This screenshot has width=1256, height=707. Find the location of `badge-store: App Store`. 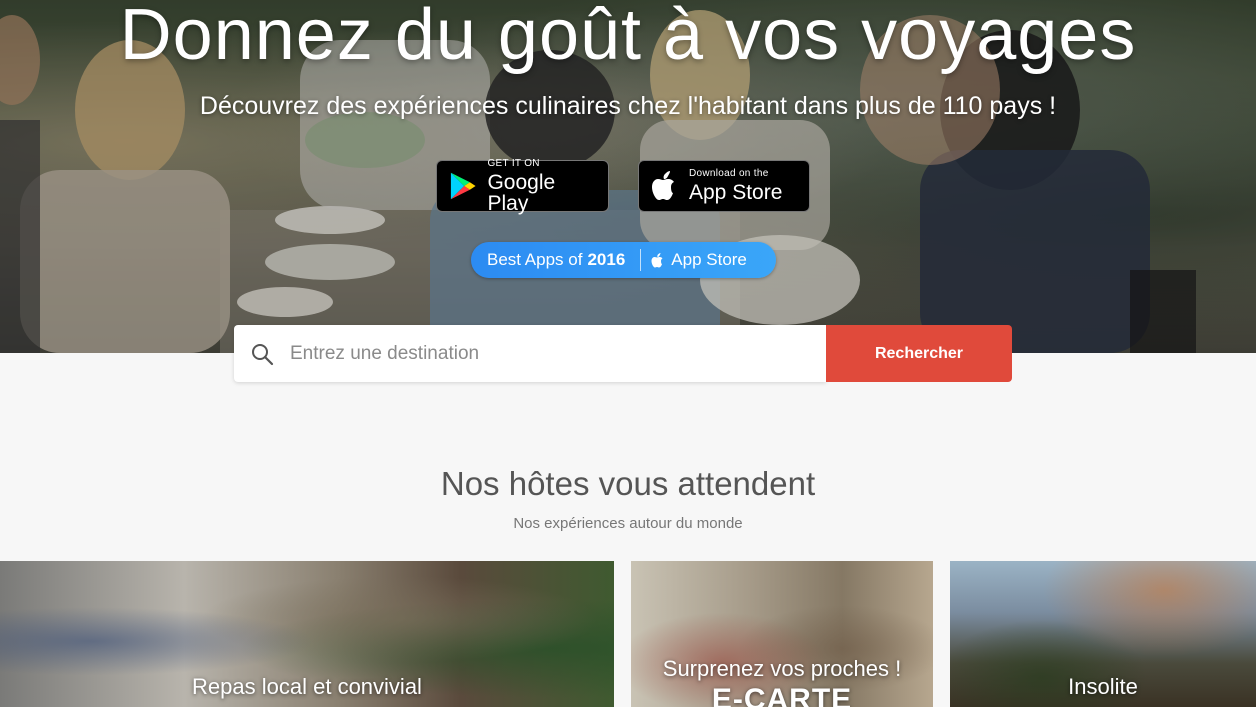

badge-store: App Store is located at coordinates (709, 259).